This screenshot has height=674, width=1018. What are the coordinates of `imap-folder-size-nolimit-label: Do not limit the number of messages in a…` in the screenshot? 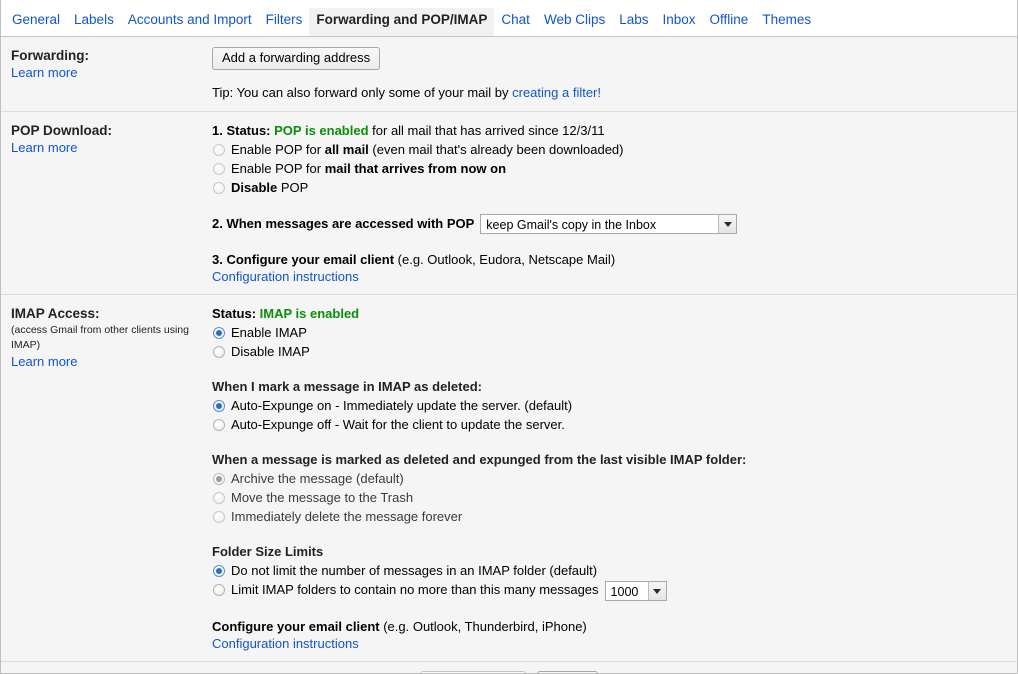 It's located at (414, 570).